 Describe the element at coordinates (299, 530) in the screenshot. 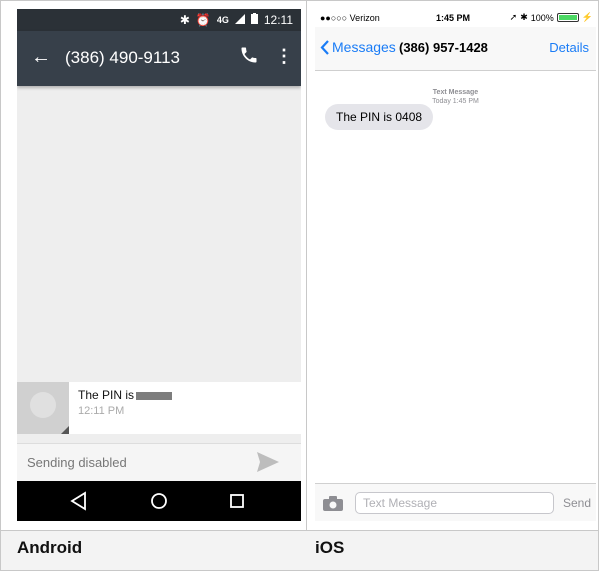

I see `caption-divider` at that location.